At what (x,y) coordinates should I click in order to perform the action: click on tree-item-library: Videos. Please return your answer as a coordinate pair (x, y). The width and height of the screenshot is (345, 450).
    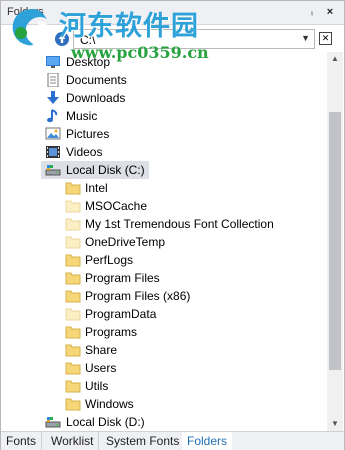
    Looking at the image, I should click on (164, 152).